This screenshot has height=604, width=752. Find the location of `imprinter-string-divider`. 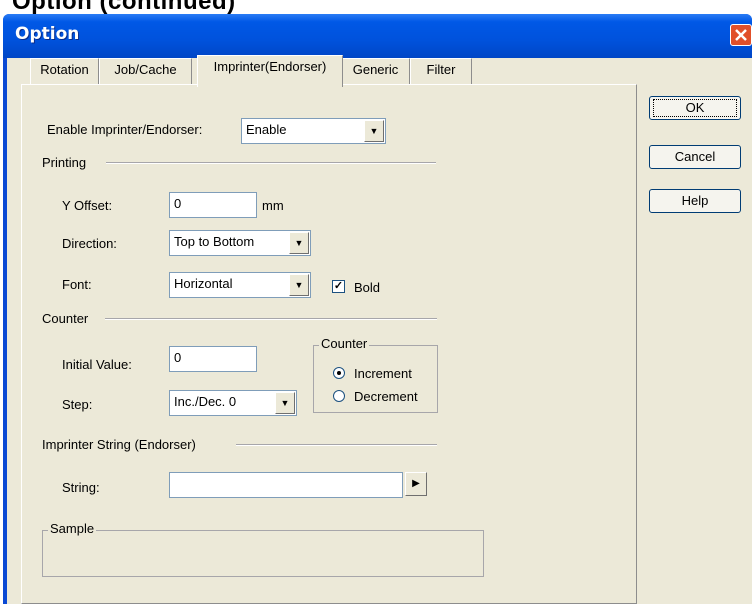

imprinter-string-divider is located at coordinates (336, 445).